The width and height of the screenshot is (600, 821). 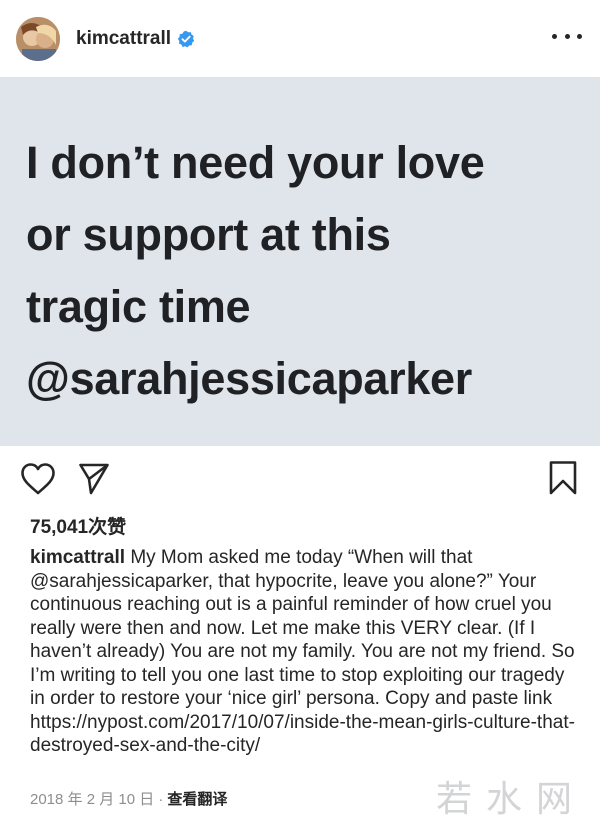 I want to click on image-text-line: tragic time, so click(x=138, y=306).